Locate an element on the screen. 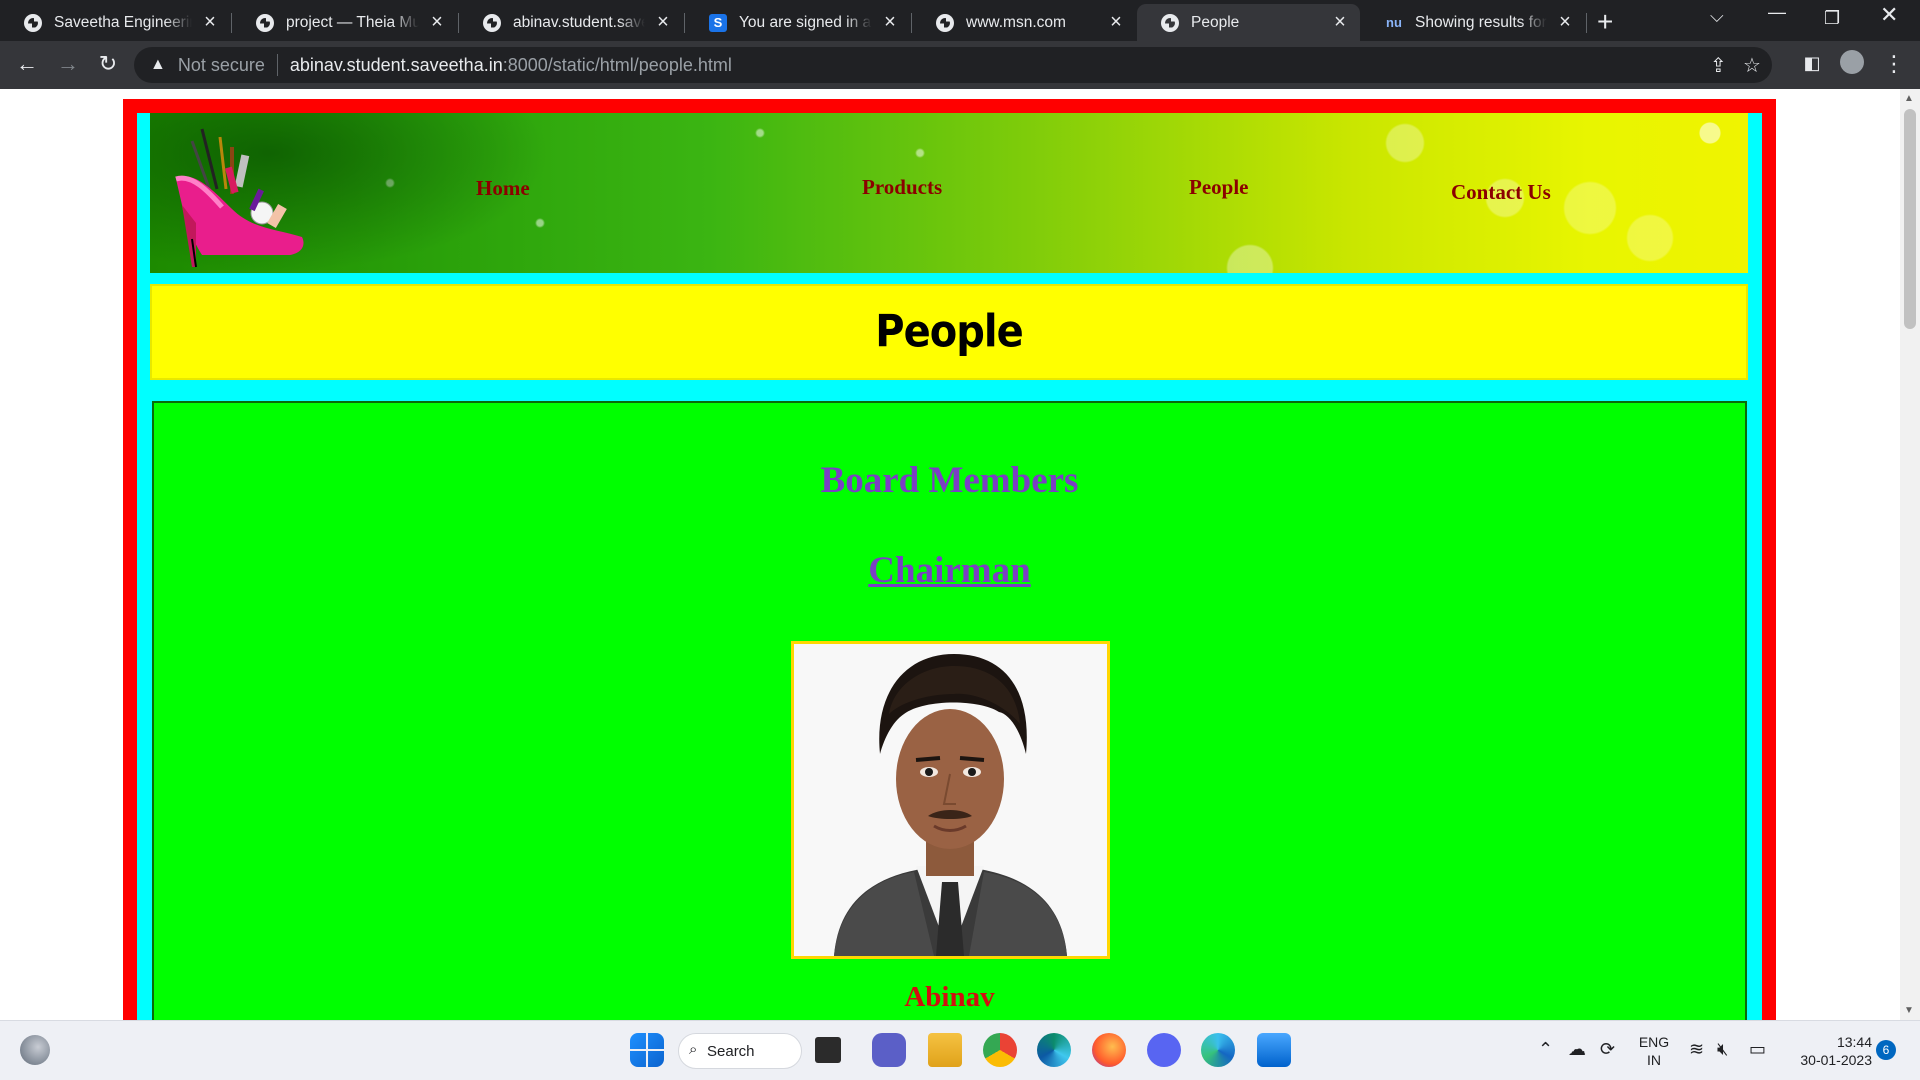  scroll-down-arrow-icon: ▼ is located at coordinates (1909, 1010).